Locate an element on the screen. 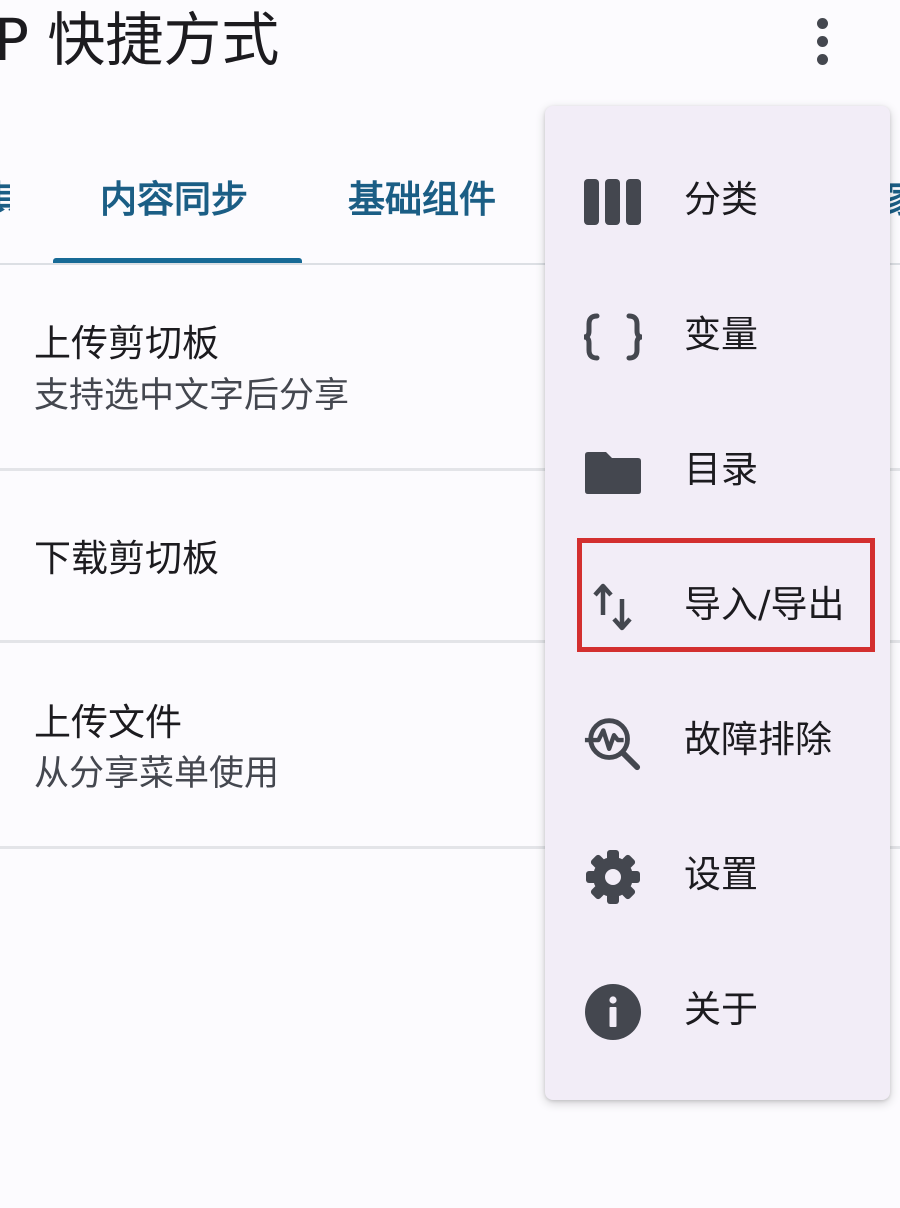  menu-item-label: 变量 is located at coordinates (721, 334).